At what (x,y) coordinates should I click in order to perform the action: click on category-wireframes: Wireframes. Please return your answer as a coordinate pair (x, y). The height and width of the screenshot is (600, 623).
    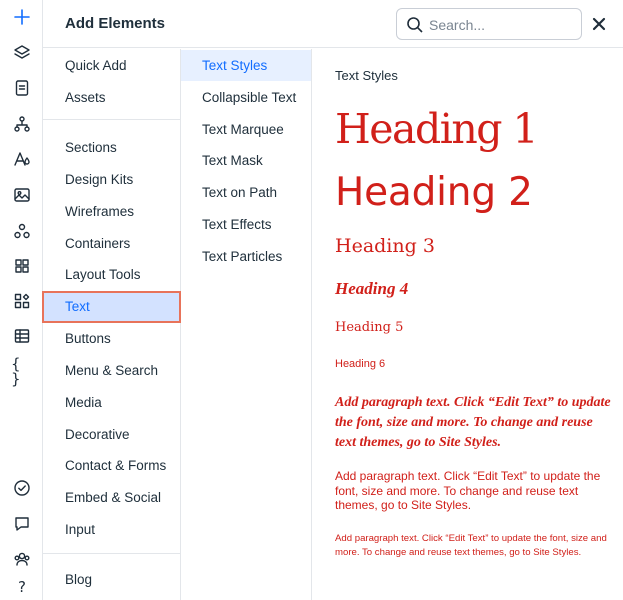
    Looking at the image, I should click on (112, 212).